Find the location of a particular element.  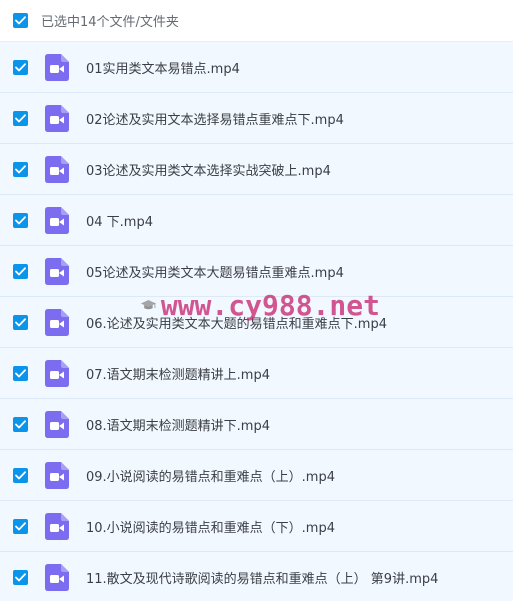

select-all-checkbox is located at coordinates (20, 20).